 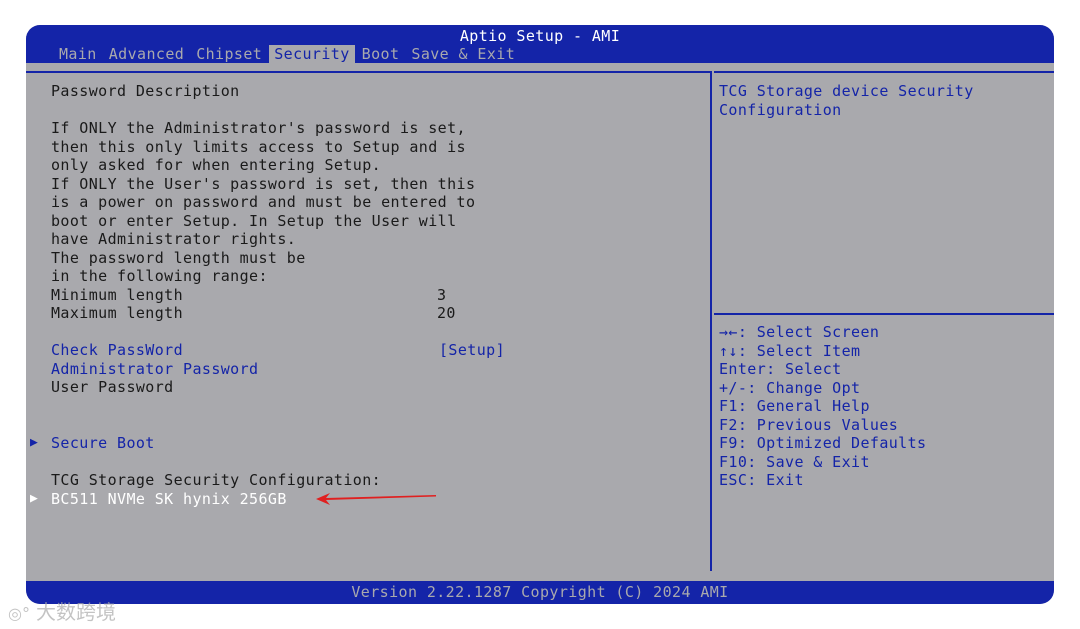 I want to click on key-hint: +/-: Change Opt, so click(x=790, y=387).